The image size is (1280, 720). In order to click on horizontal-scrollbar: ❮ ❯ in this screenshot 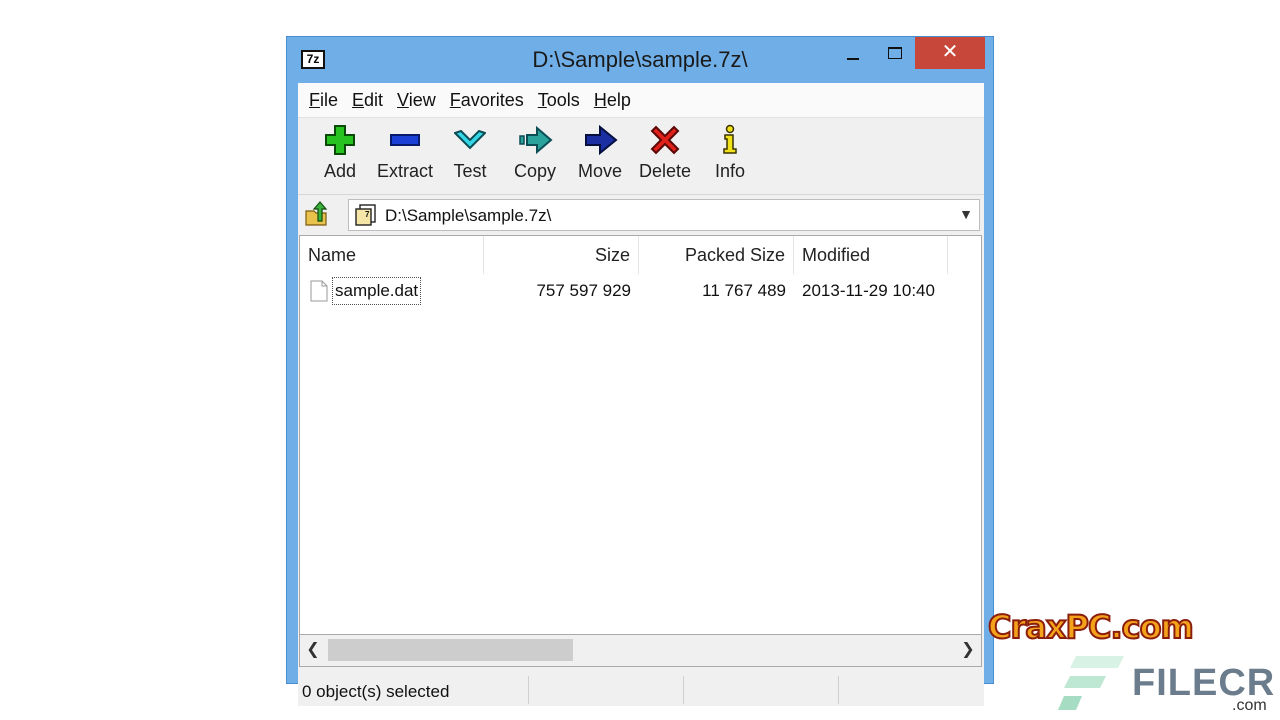, I will do `click(640, 651)`.